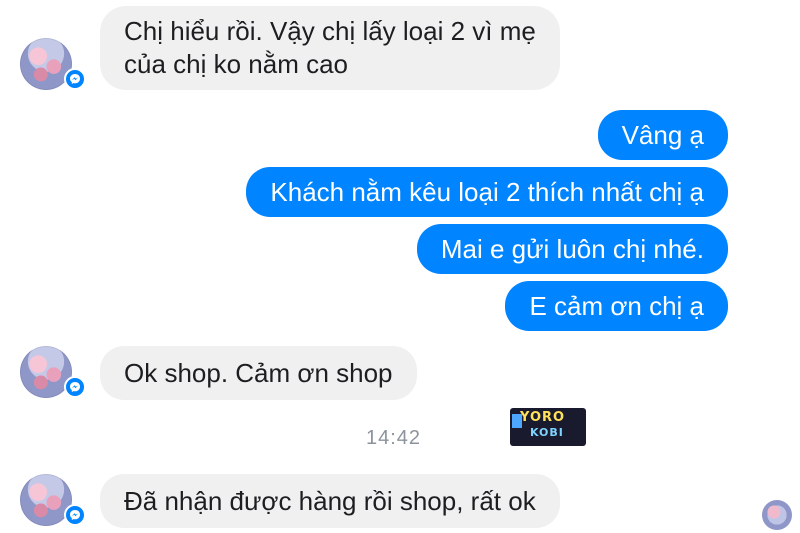 The height and width of the screenshot is (533, 800). What do you see at coordinates (330, 501) in the screenshot?
I see `message-bubble-incoming: Đã nhận được hàng rồi shop, rất ok` at bounding box center [330, 501].